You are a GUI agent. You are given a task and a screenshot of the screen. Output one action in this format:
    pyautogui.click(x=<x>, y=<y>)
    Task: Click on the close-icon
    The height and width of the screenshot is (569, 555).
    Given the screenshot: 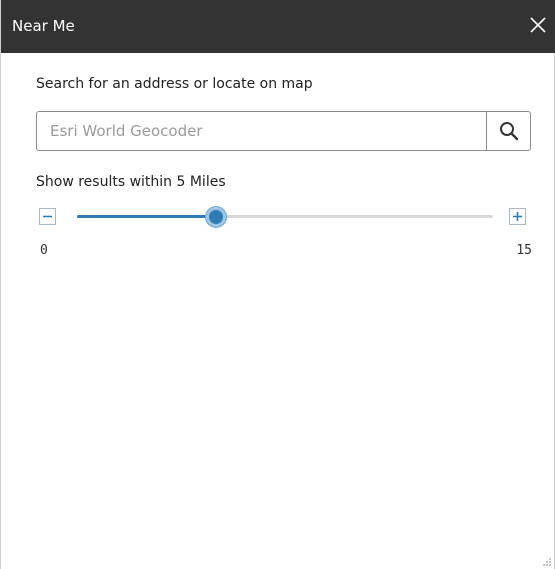 What is the action you would take?
    pyautogui.click(x=538, y=25)
    